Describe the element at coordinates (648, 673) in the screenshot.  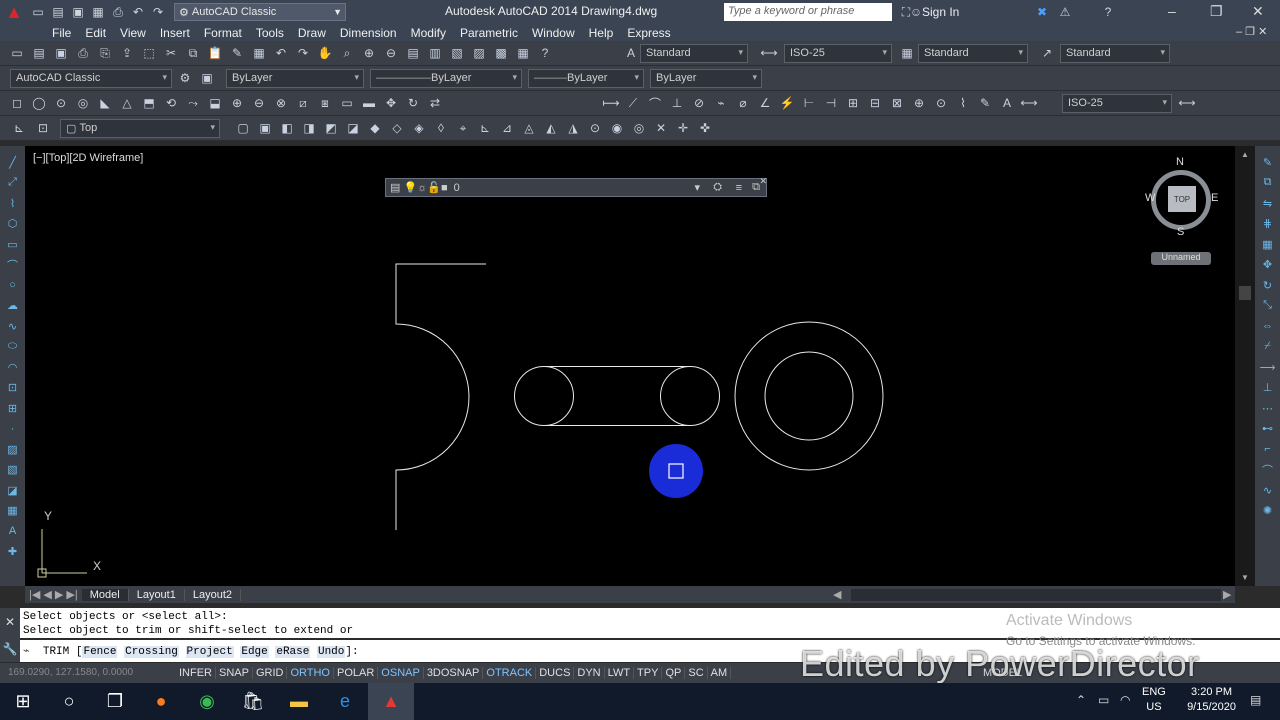
I see `status-toggle-tpy: TPY` at that location.